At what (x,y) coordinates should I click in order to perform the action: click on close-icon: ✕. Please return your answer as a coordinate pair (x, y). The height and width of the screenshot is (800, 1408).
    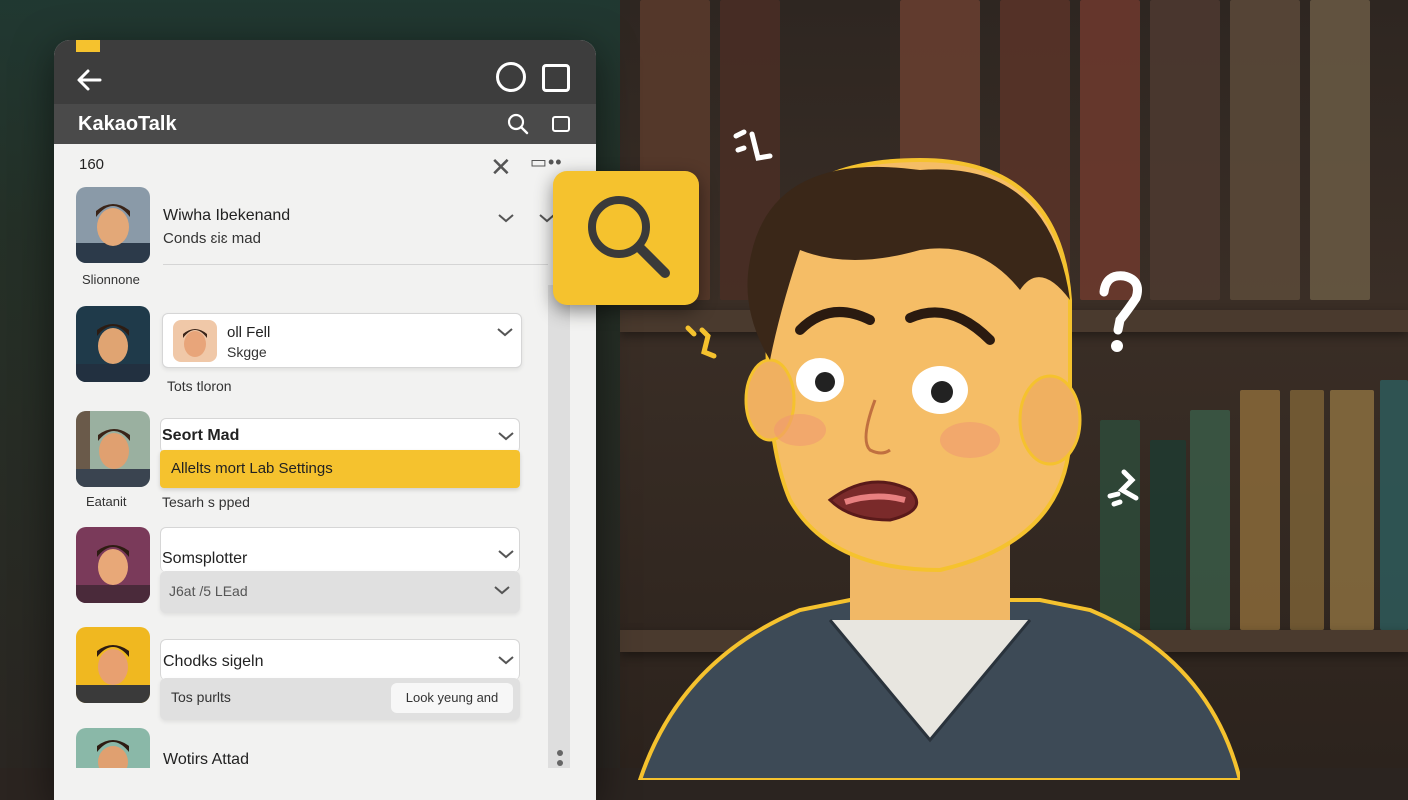
    Looking at the image, I should click on (501, 167).